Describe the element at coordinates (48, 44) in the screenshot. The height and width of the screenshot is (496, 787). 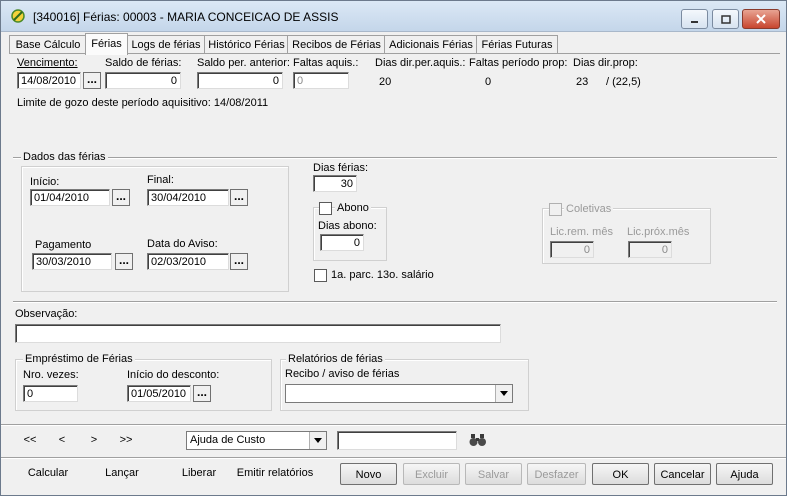
I see `tab-base-calculo: Base Cálculo` at that location.